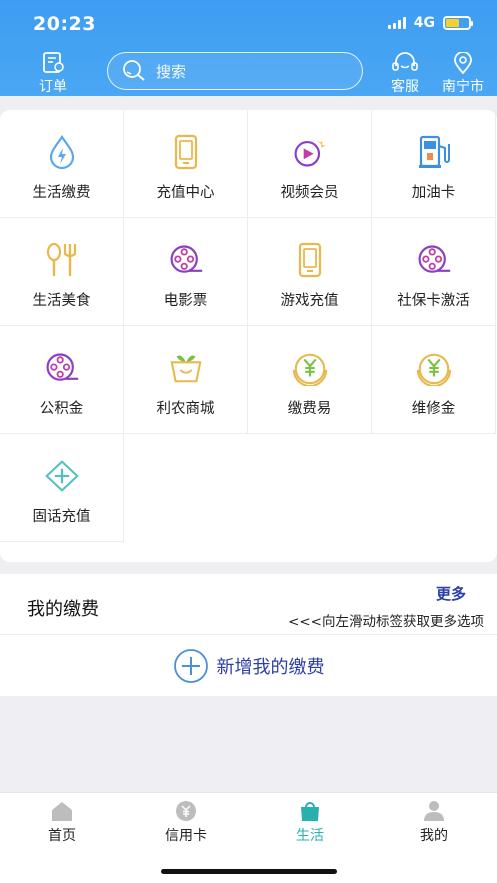  Describe the element at coordinates (134, 70) in the screenshot. I see `search-icon` at that location.